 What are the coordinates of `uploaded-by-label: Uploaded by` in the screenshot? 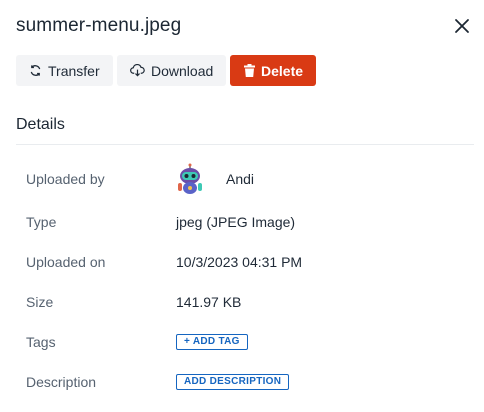 It's located at (65, 179).